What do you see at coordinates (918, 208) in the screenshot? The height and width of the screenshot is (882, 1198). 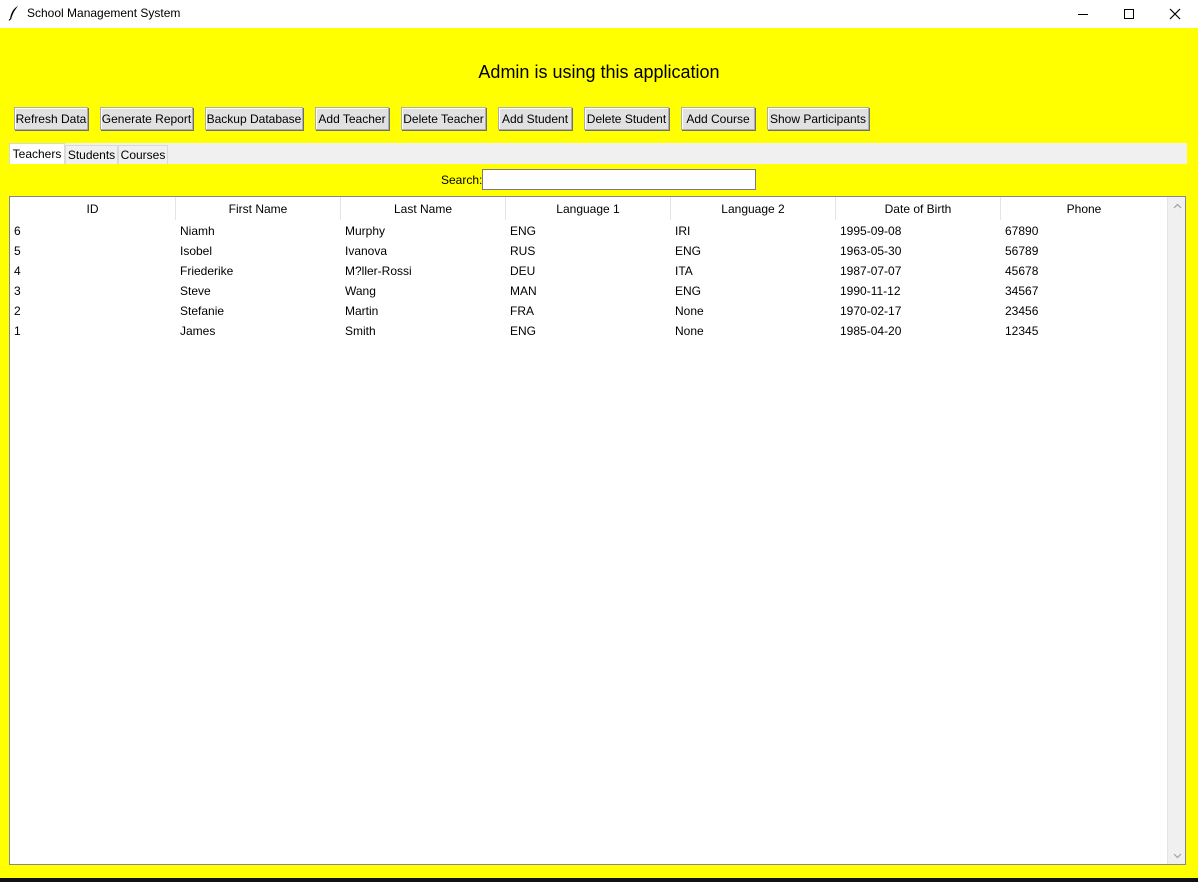 I see `column-header-date-of-birth: Date of Birth` at bounding box center [918, 208].